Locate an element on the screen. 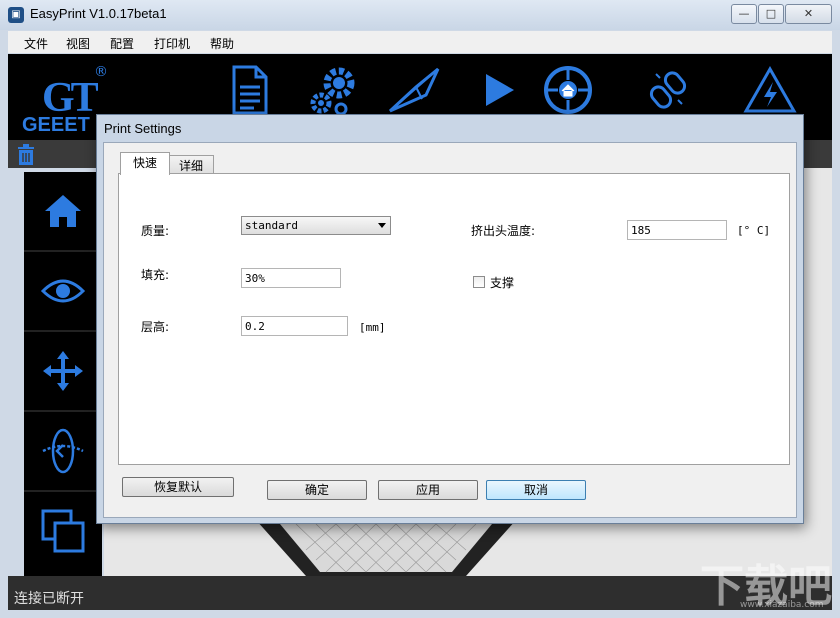  quality-label: 质量: is located at coordinates (155, 231).